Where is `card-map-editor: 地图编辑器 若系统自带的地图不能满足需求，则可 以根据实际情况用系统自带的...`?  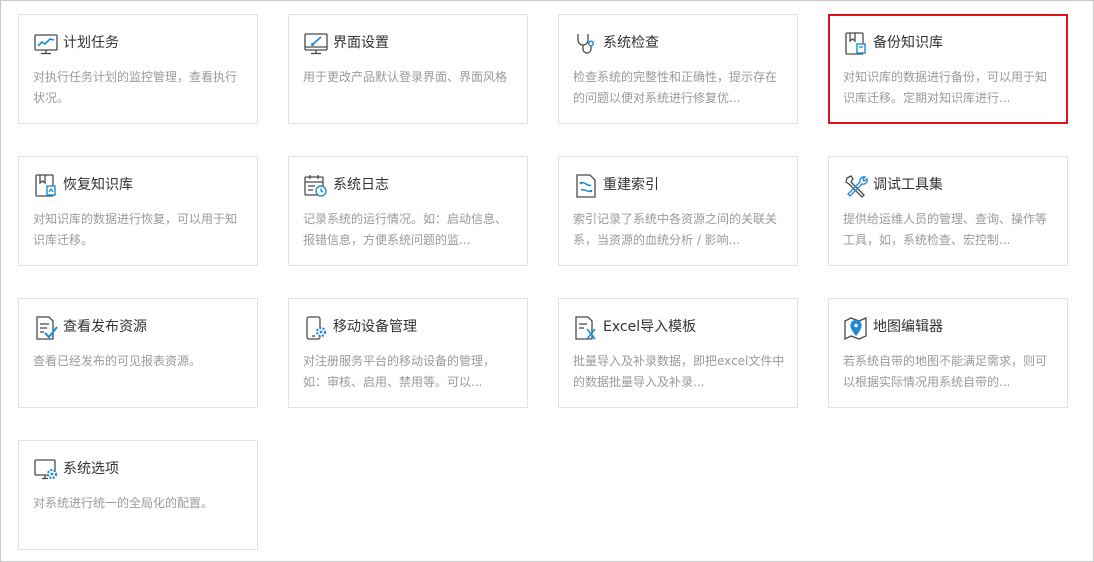
card-map-editor: 地图编辑器 若系统自带的地图不能满足需求，则可 以根据实际情况用系统自带的... is located at coordinates (948, 353).